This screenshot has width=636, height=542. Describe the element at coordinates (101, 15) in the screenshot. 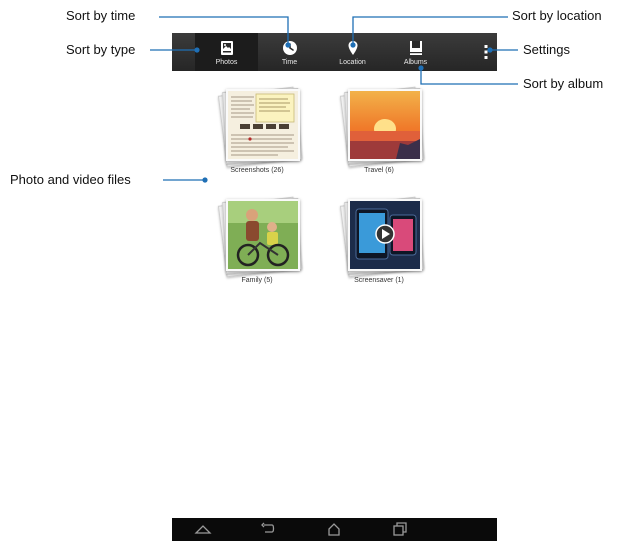

I see `callout-sort-by-time: Sort by time` at that location.